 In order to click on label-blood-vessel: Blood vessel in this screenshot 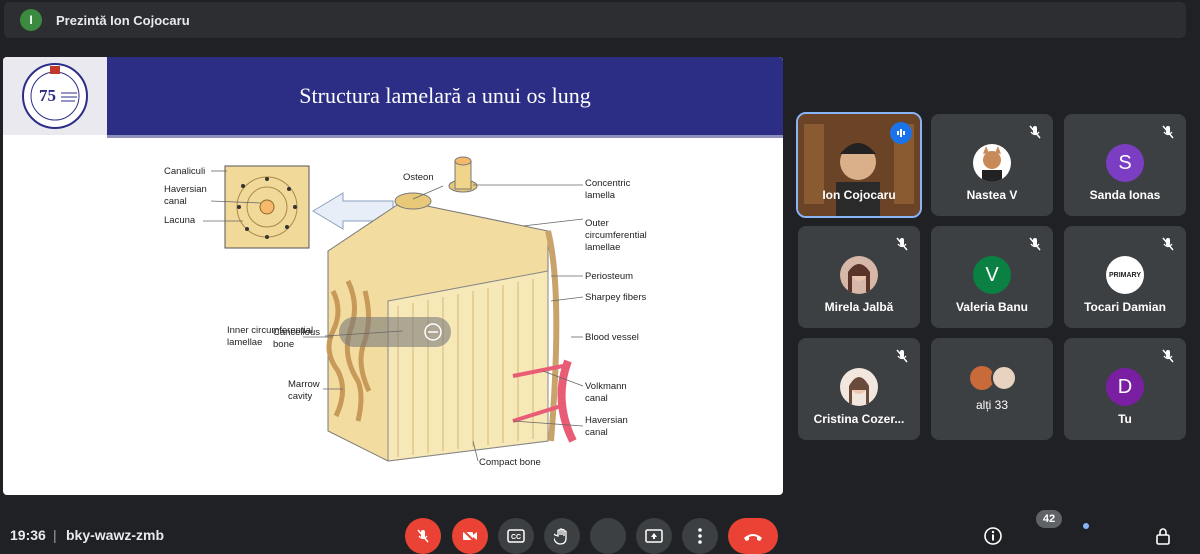, I will do `click(612, 337)`.